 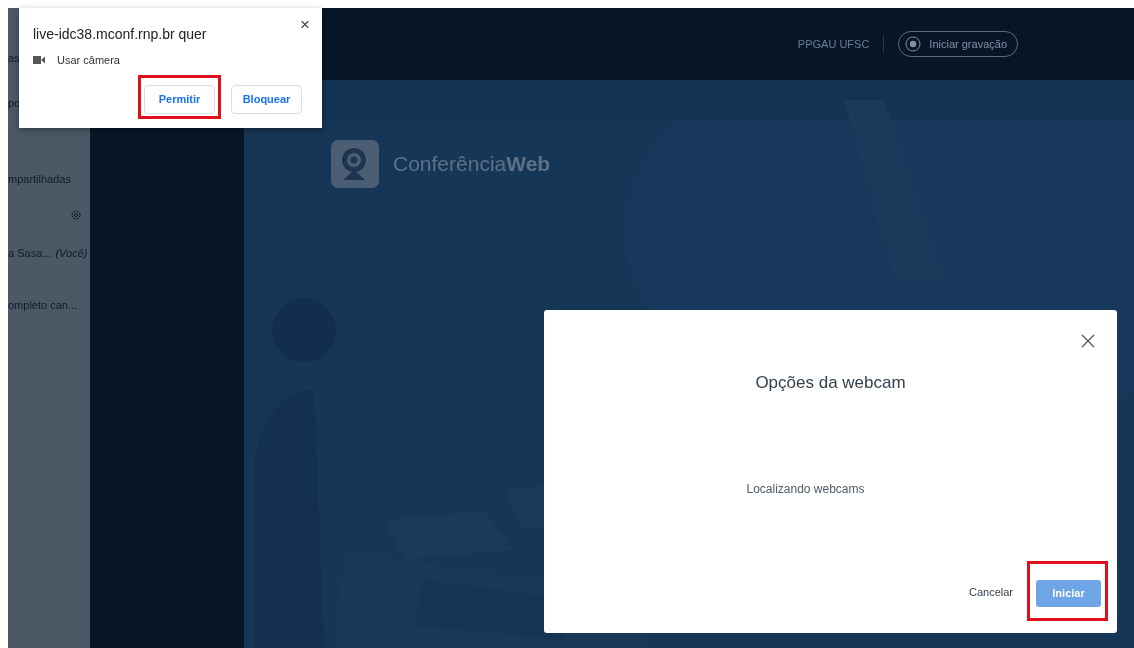 I want to click on close-button: ×, so click(x=305, y=25).